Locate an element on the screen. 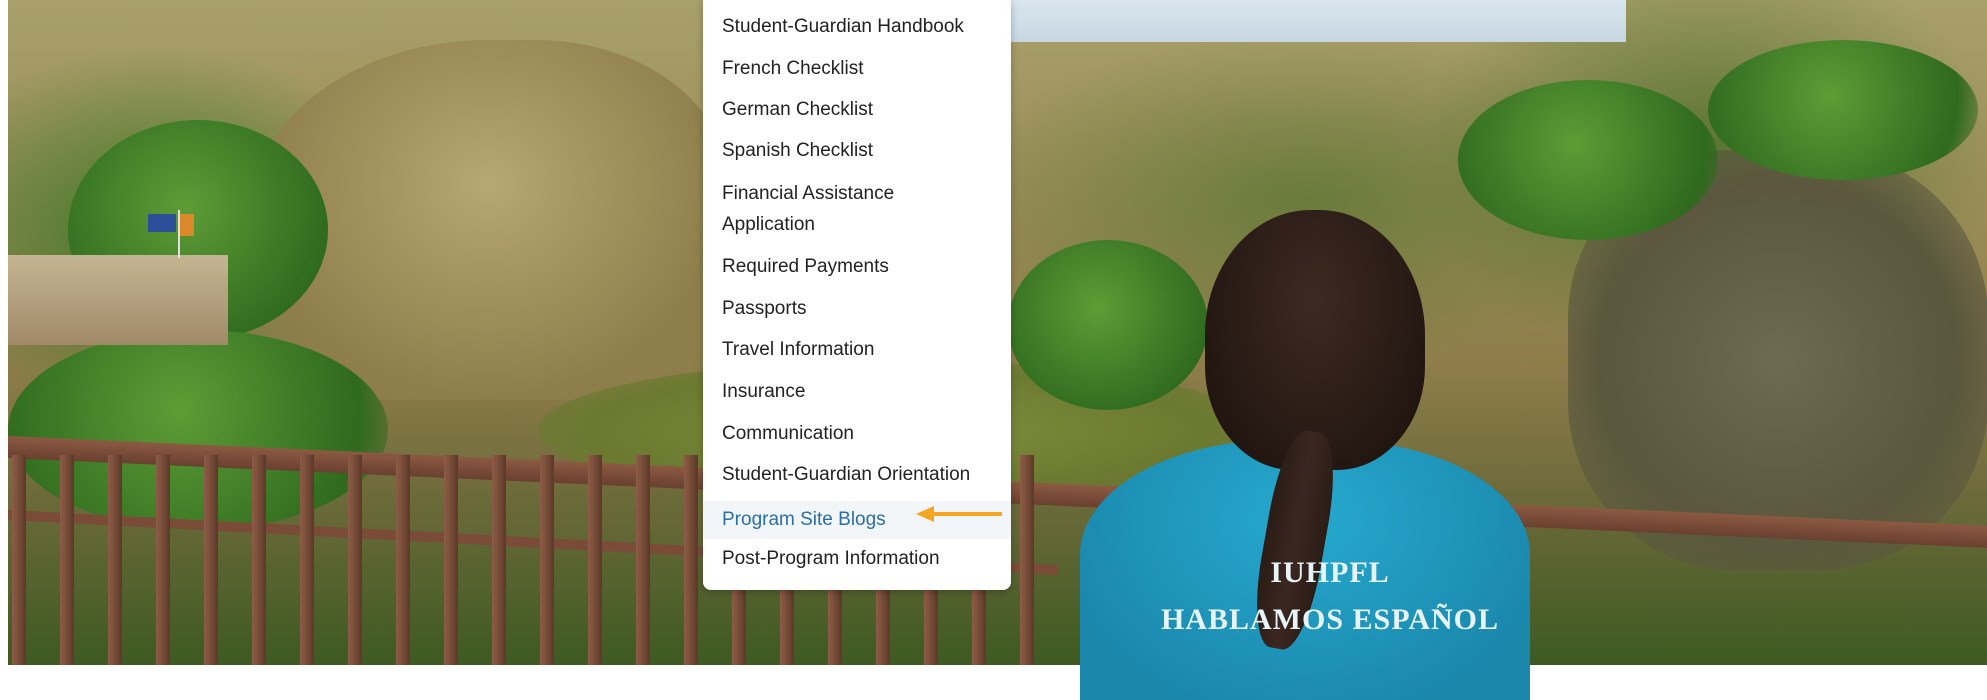 This screenshot has height=700, width=1987. menu-item-spanish-checklist: Spanish Checklist is located at coordinates (857, 150).